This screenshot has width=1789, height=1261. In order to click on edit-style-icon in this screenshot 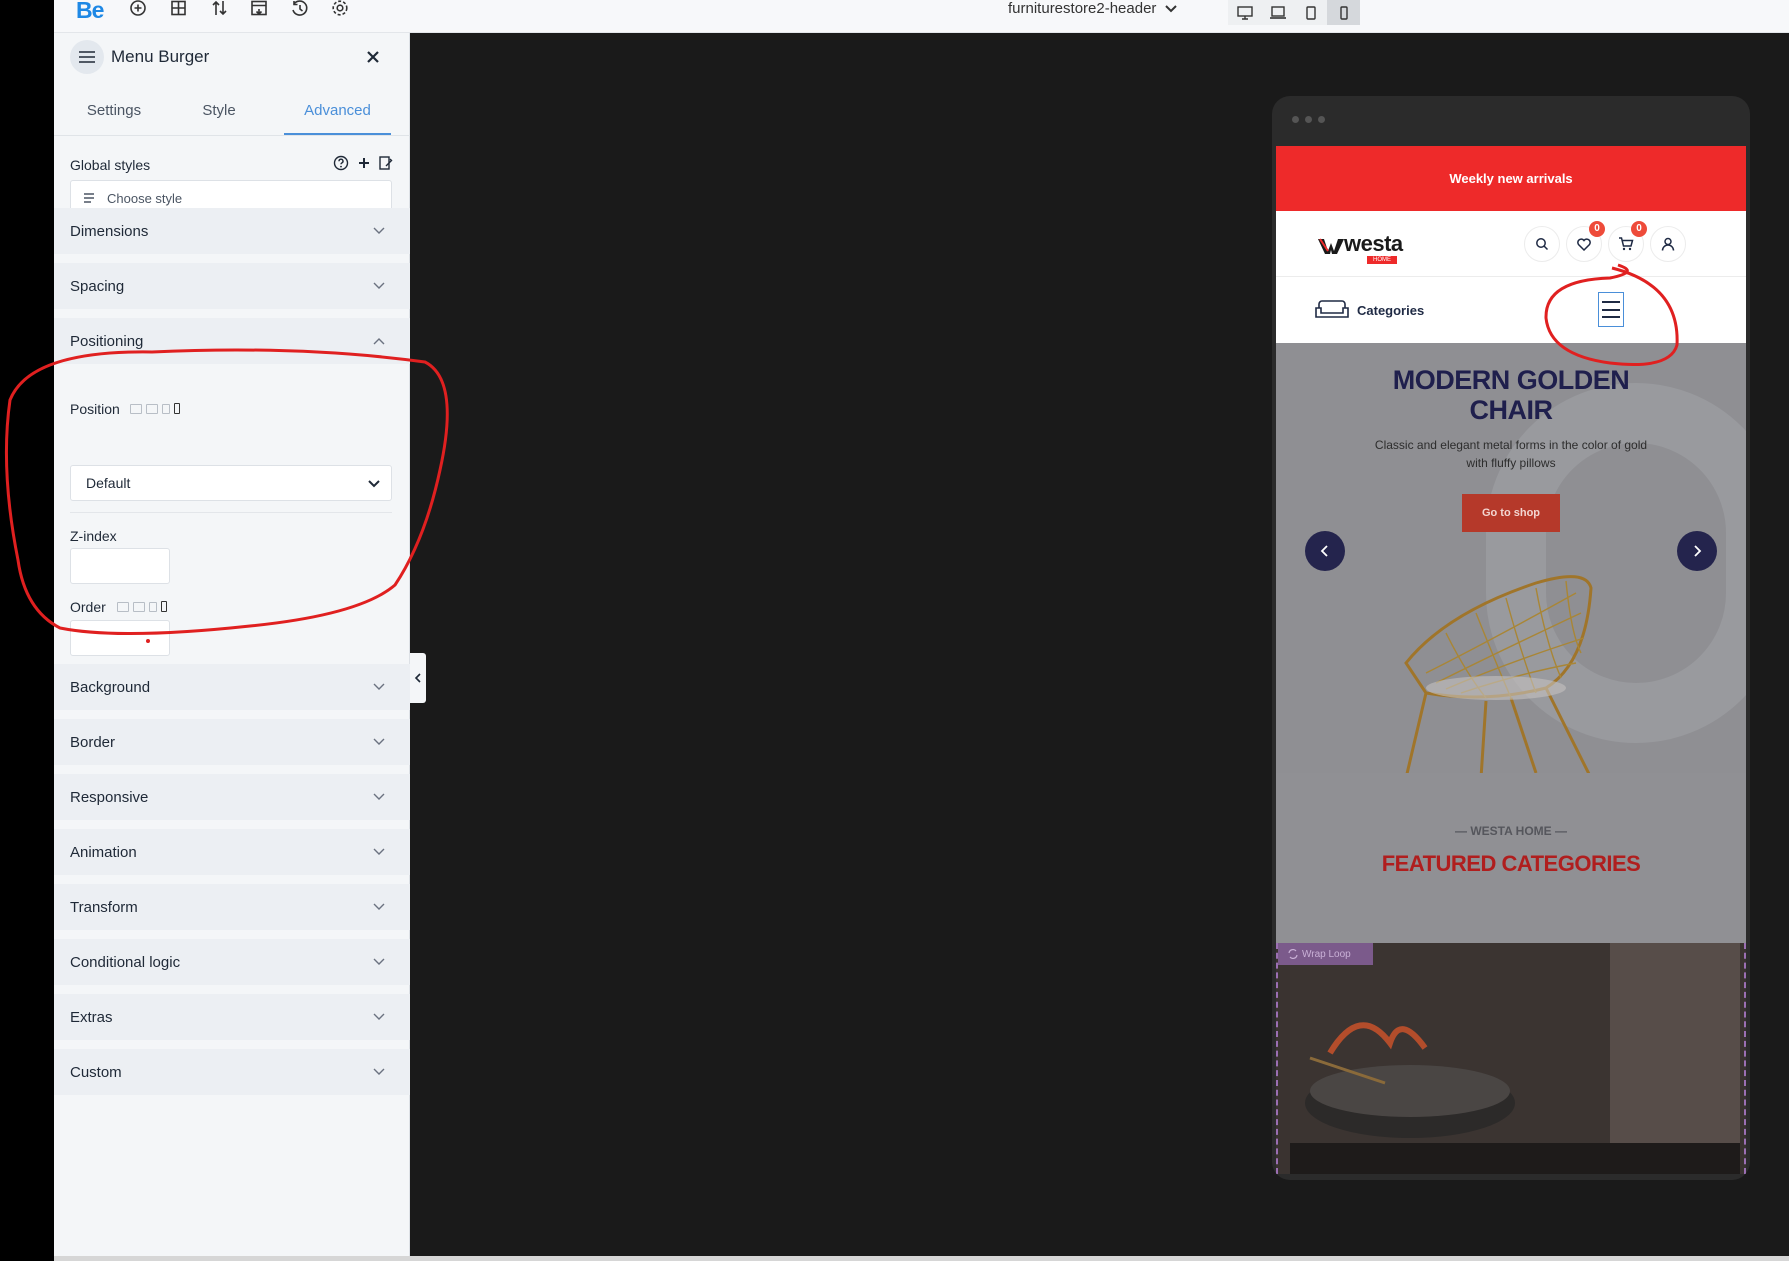, I will do `click(387, 164)`.